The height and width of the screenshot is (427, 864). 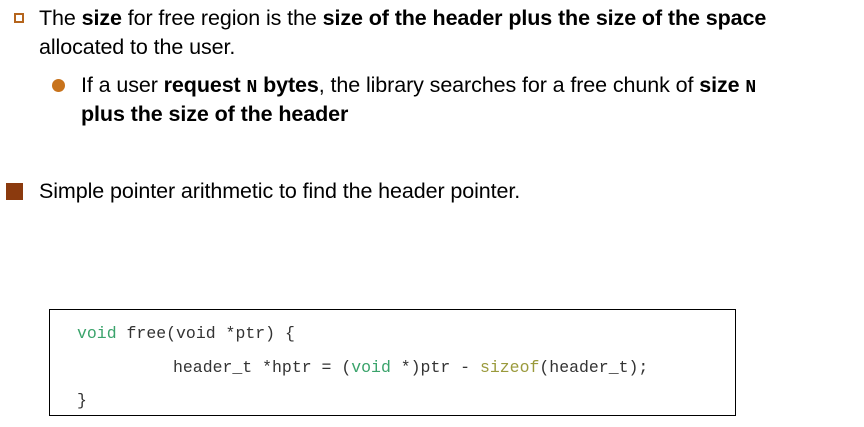 I want to click on bullet-1-text-b: for free region is the, so click(x=222, y=18).